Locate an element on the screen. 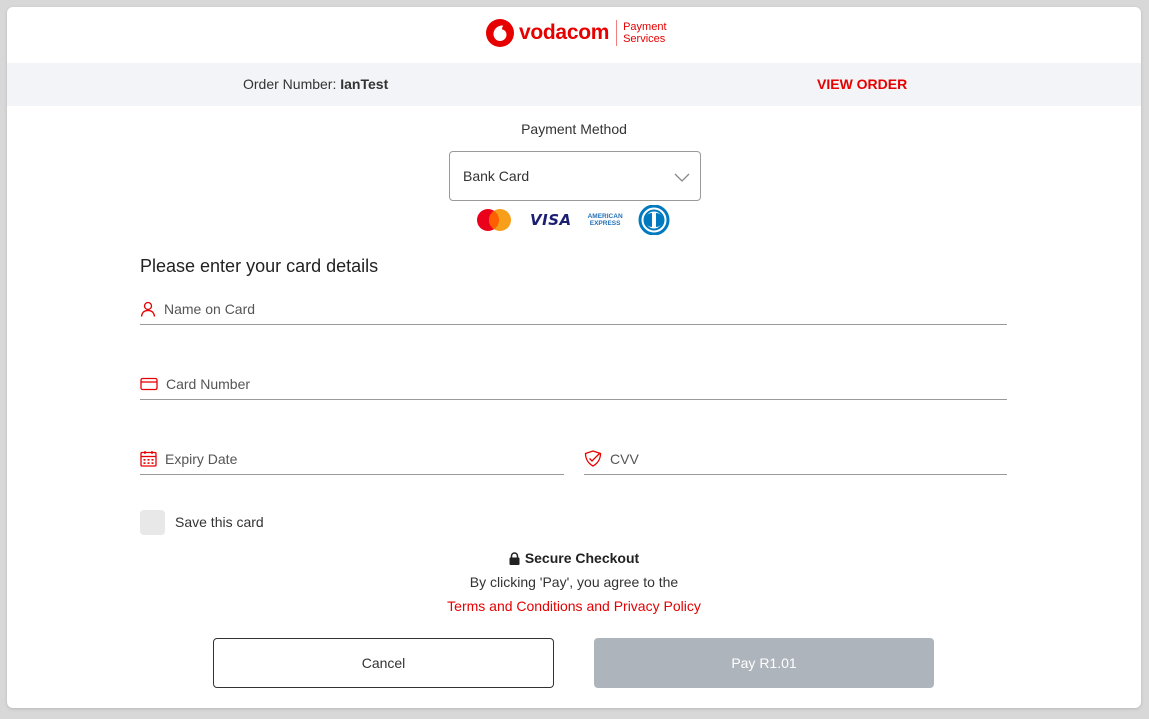  order-bar: Order Number: IanTest VIEW ORDER is located at coordinates (574, 84).